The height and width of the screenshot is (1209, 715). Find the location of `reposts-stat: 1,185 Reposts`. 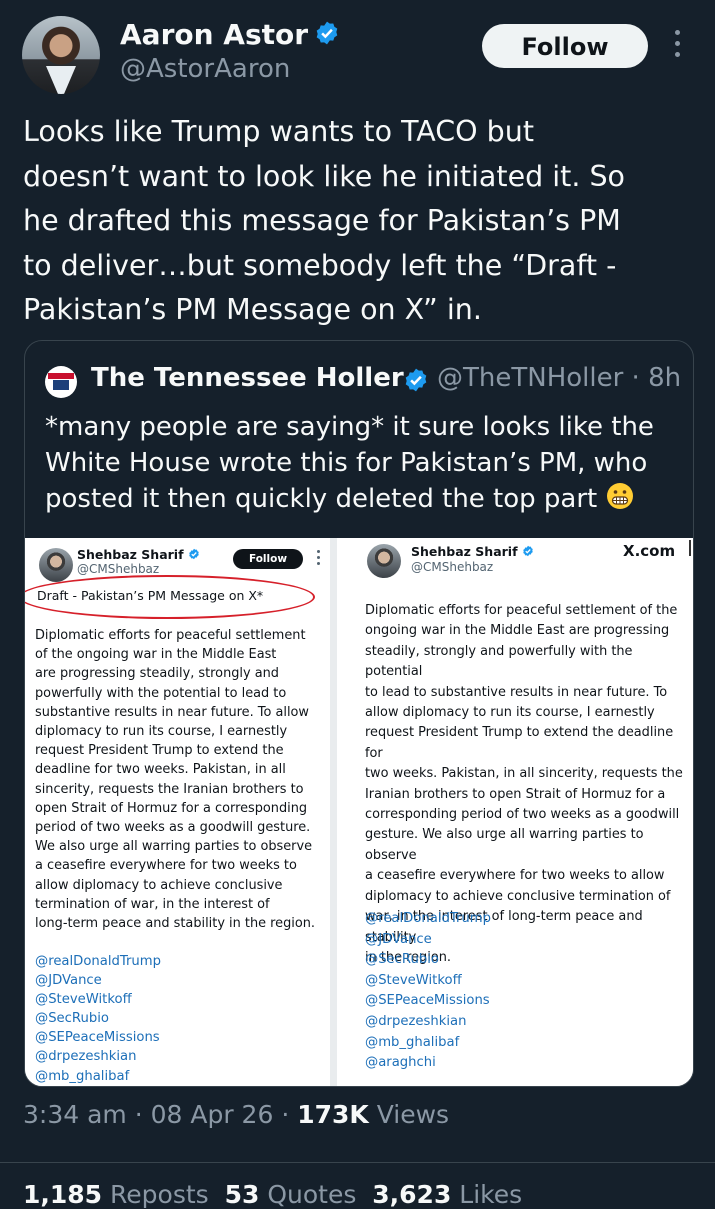

reposts-stat: 1,185 Reposts is located at coordinates (116, 1194).